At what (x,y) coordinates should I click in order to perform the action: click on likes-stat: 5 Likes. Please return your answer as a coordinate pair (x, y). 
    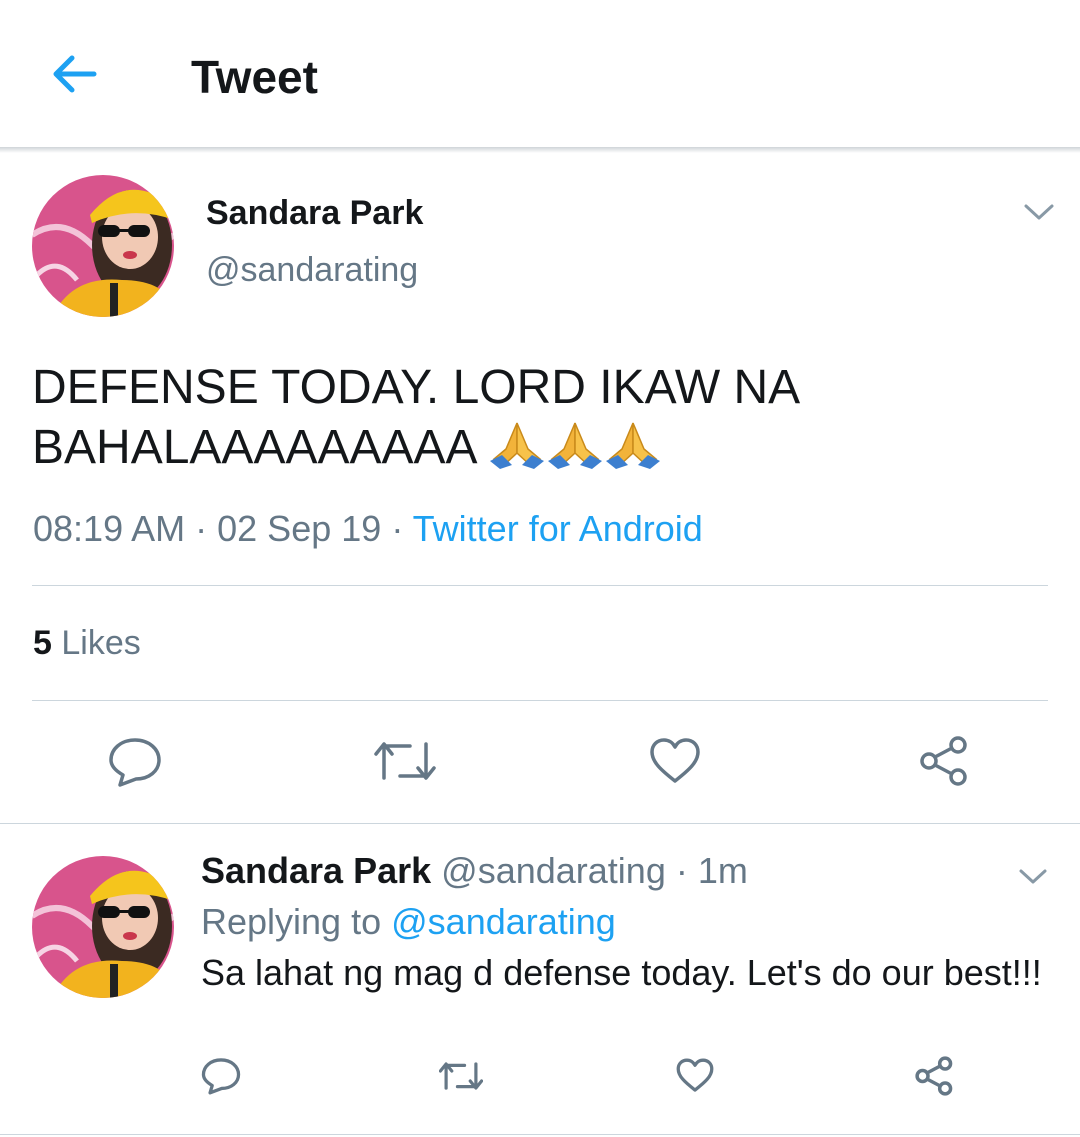
    Looking at the image, I should click on (87, 643).